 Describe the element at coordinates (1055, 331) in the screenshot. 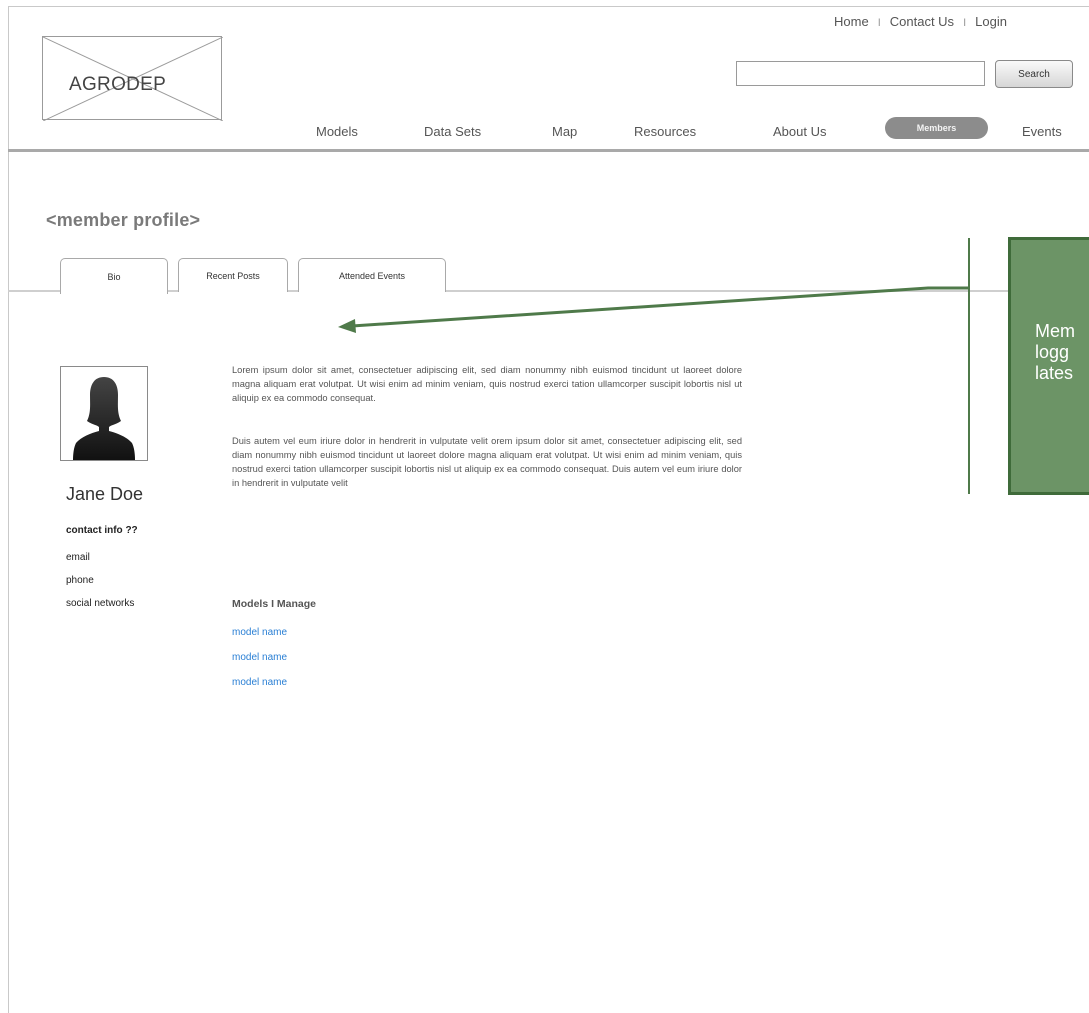

I see `annotation-line: Mem` at that location.